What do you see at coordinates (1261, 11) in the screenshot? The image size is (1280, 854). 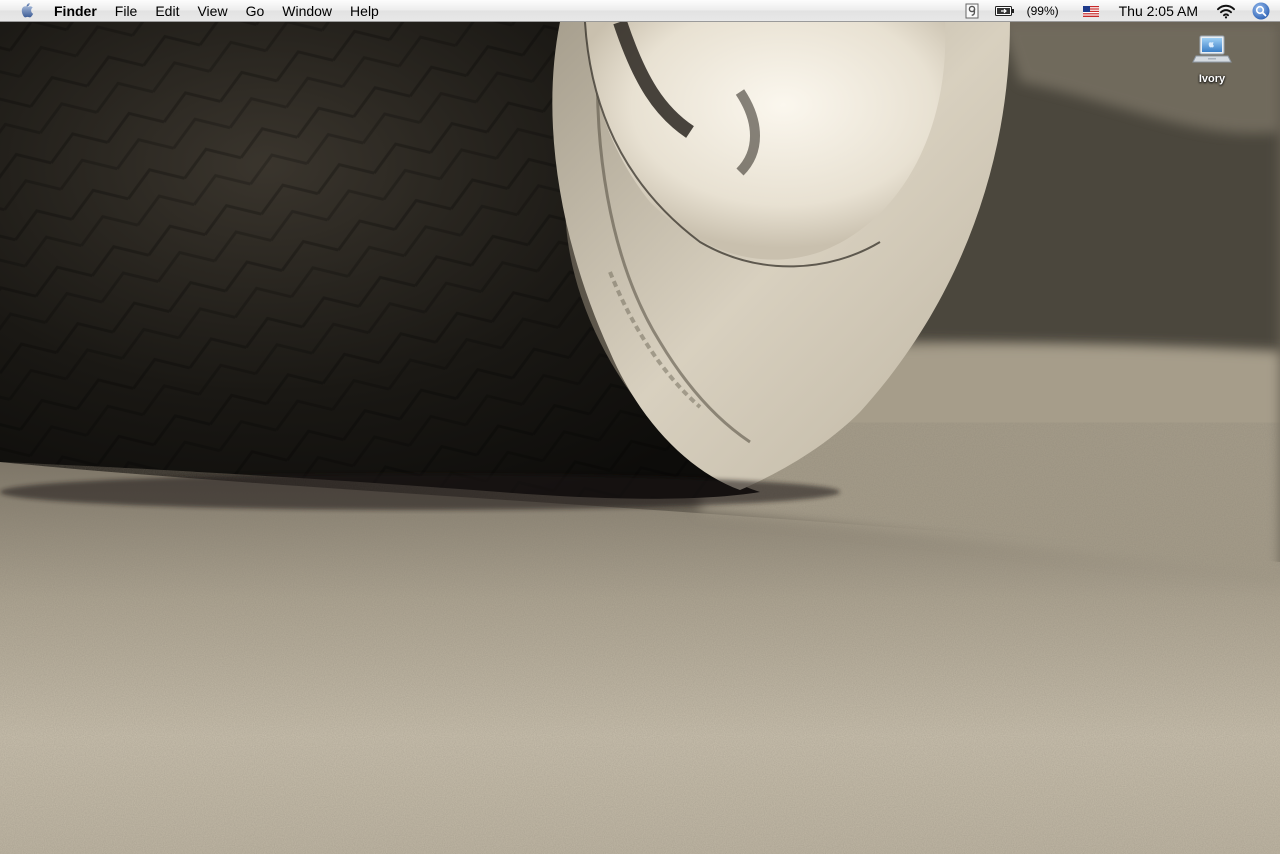 I see `spotlight-icon` at bounding box center [1261, 11].